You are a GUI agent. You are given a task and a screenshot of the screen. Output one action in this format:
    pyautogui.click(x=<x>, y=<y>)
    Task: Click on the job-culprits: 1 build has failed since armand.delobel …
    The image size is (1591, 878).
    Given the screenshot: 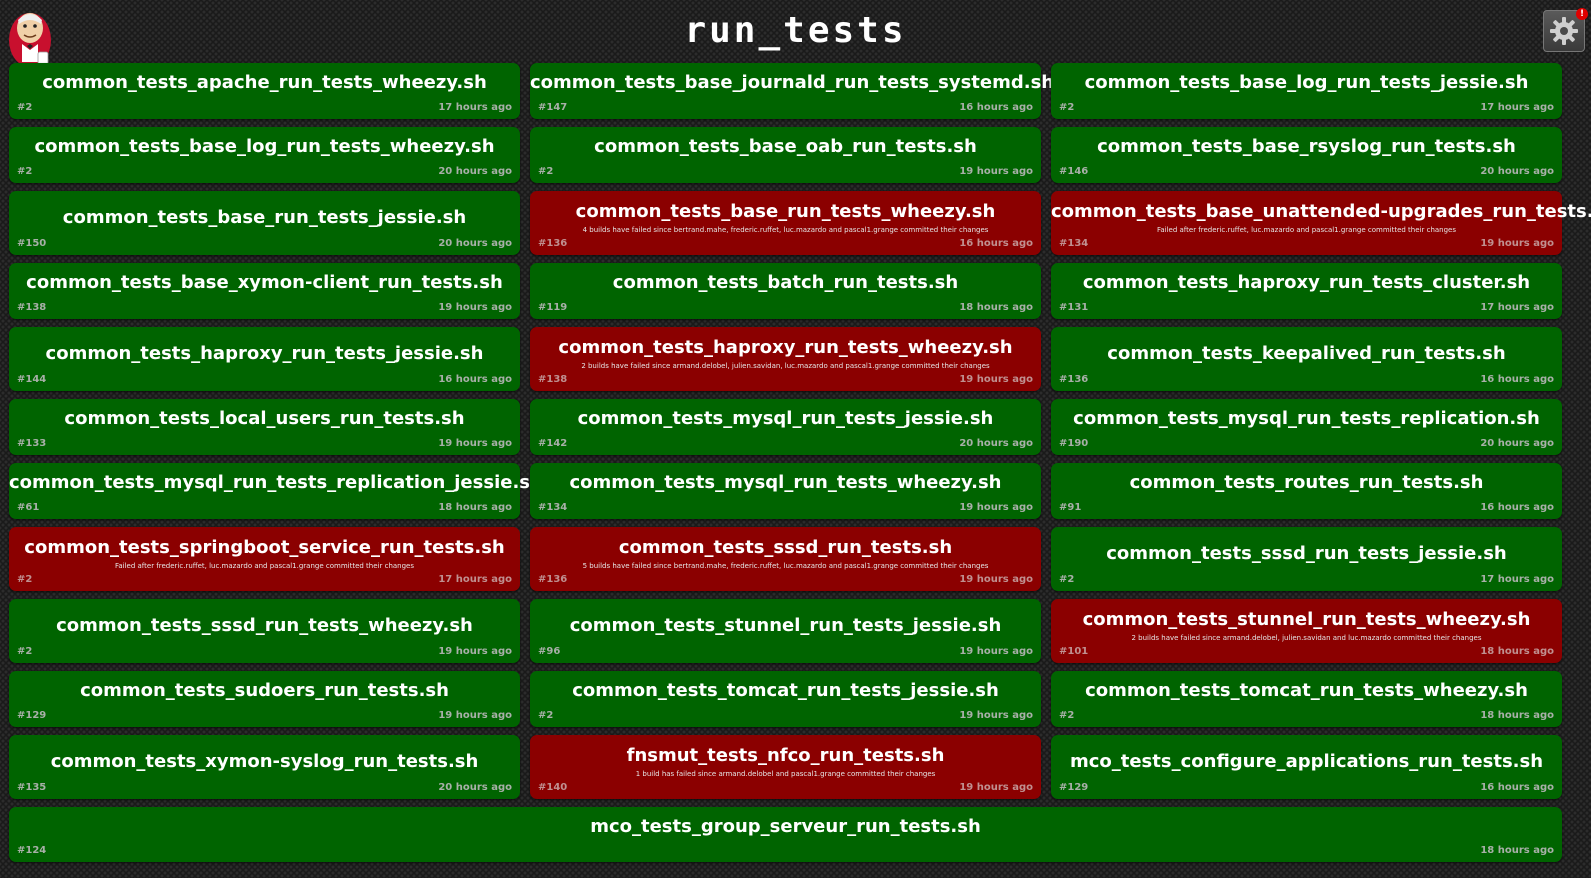 What is the action you would take?
    pyautogui.click(x=785, y=774)
    